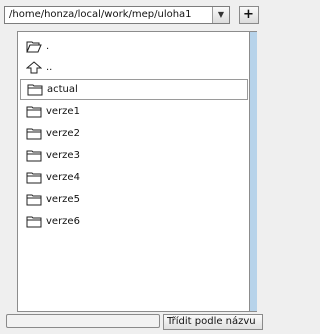 The image size is (320, 334). I want to click on list-item-folder-verze1: verze1, so click(134, 111).